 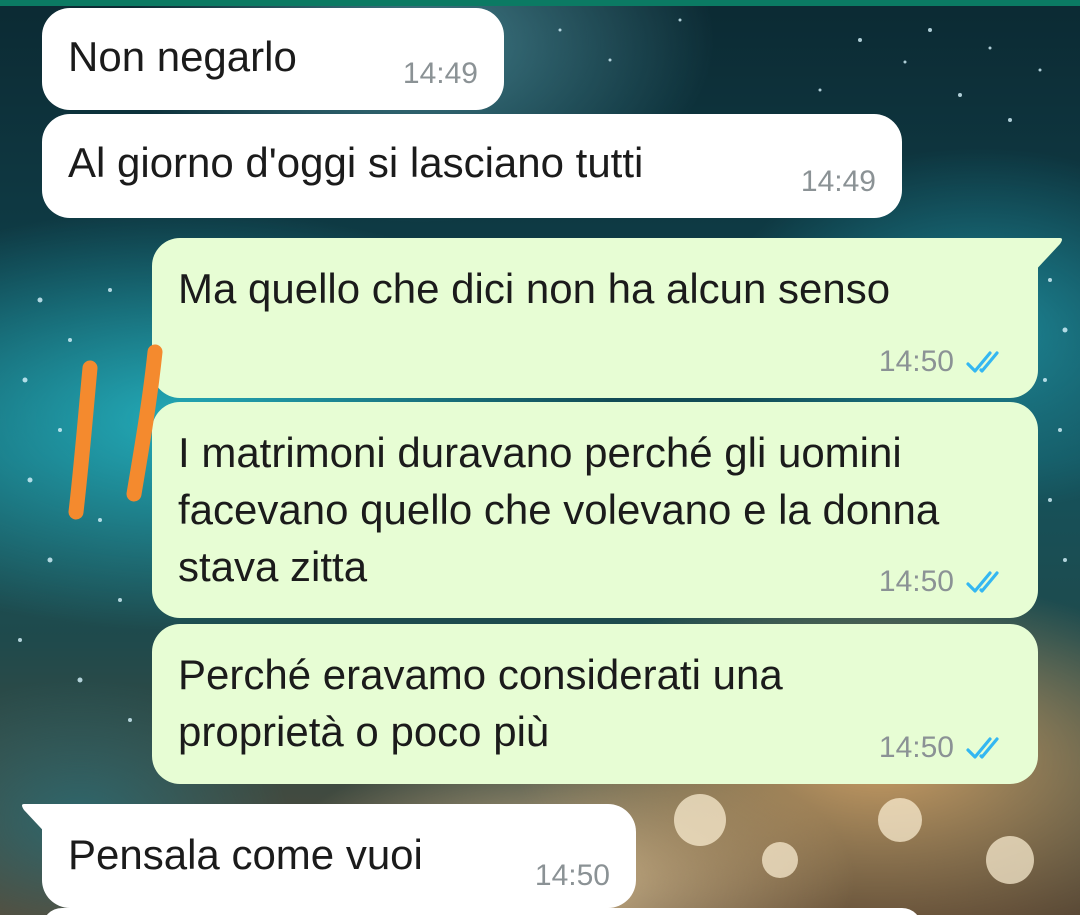 I want to click on message-text: Non negarlo, so click(x=182, y=56).